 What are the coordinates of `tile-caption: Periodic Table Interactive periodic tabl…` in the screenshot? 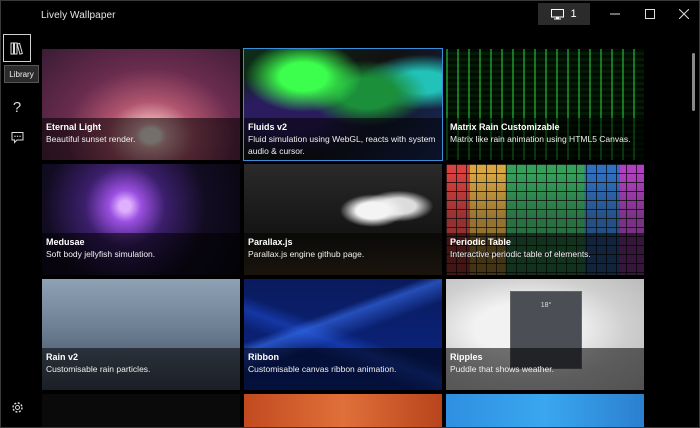 It's located at (545, 254).